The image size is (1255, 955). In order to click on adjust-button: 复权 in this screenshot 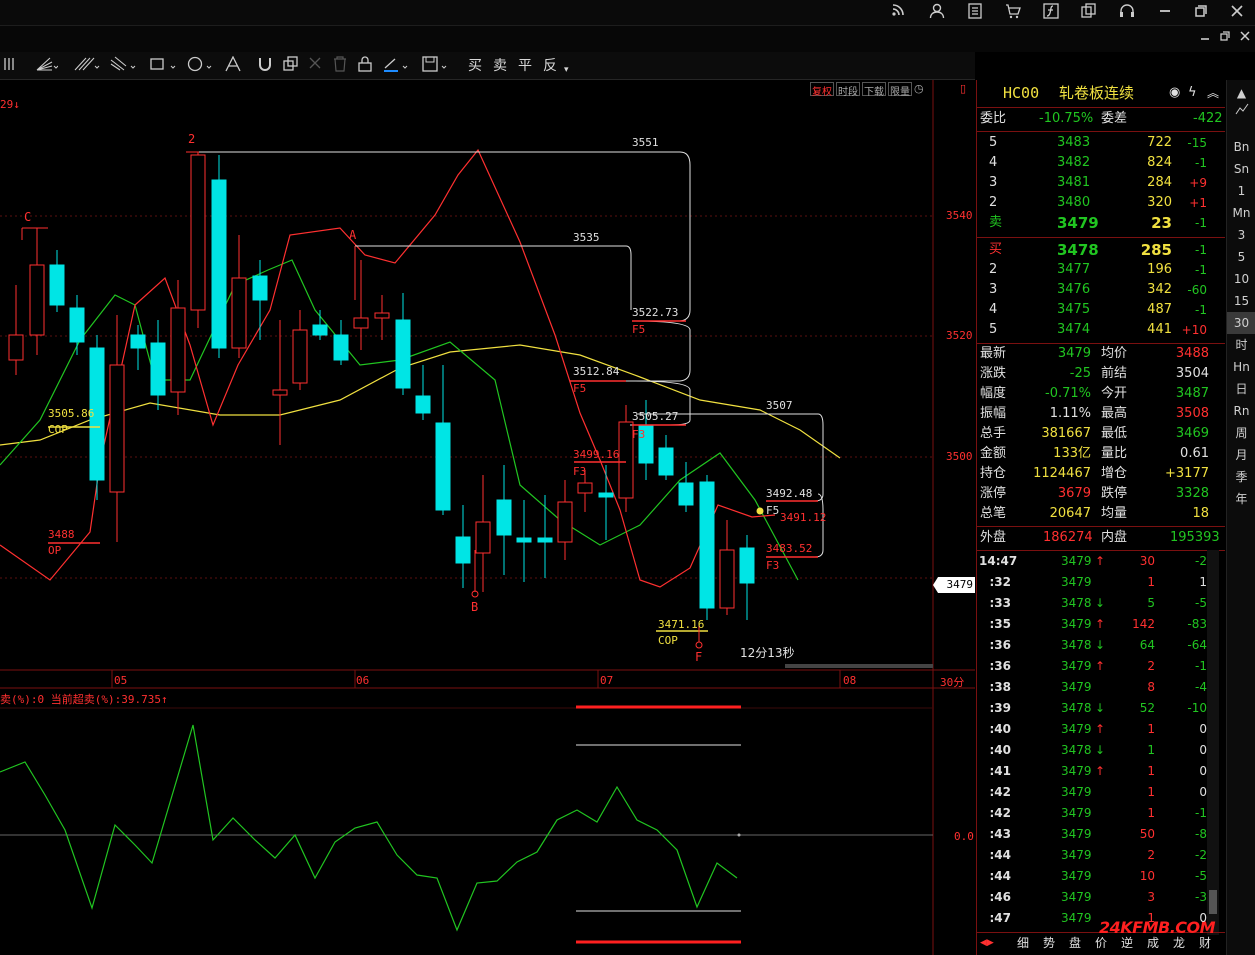, I will do `click(822, 90)`.